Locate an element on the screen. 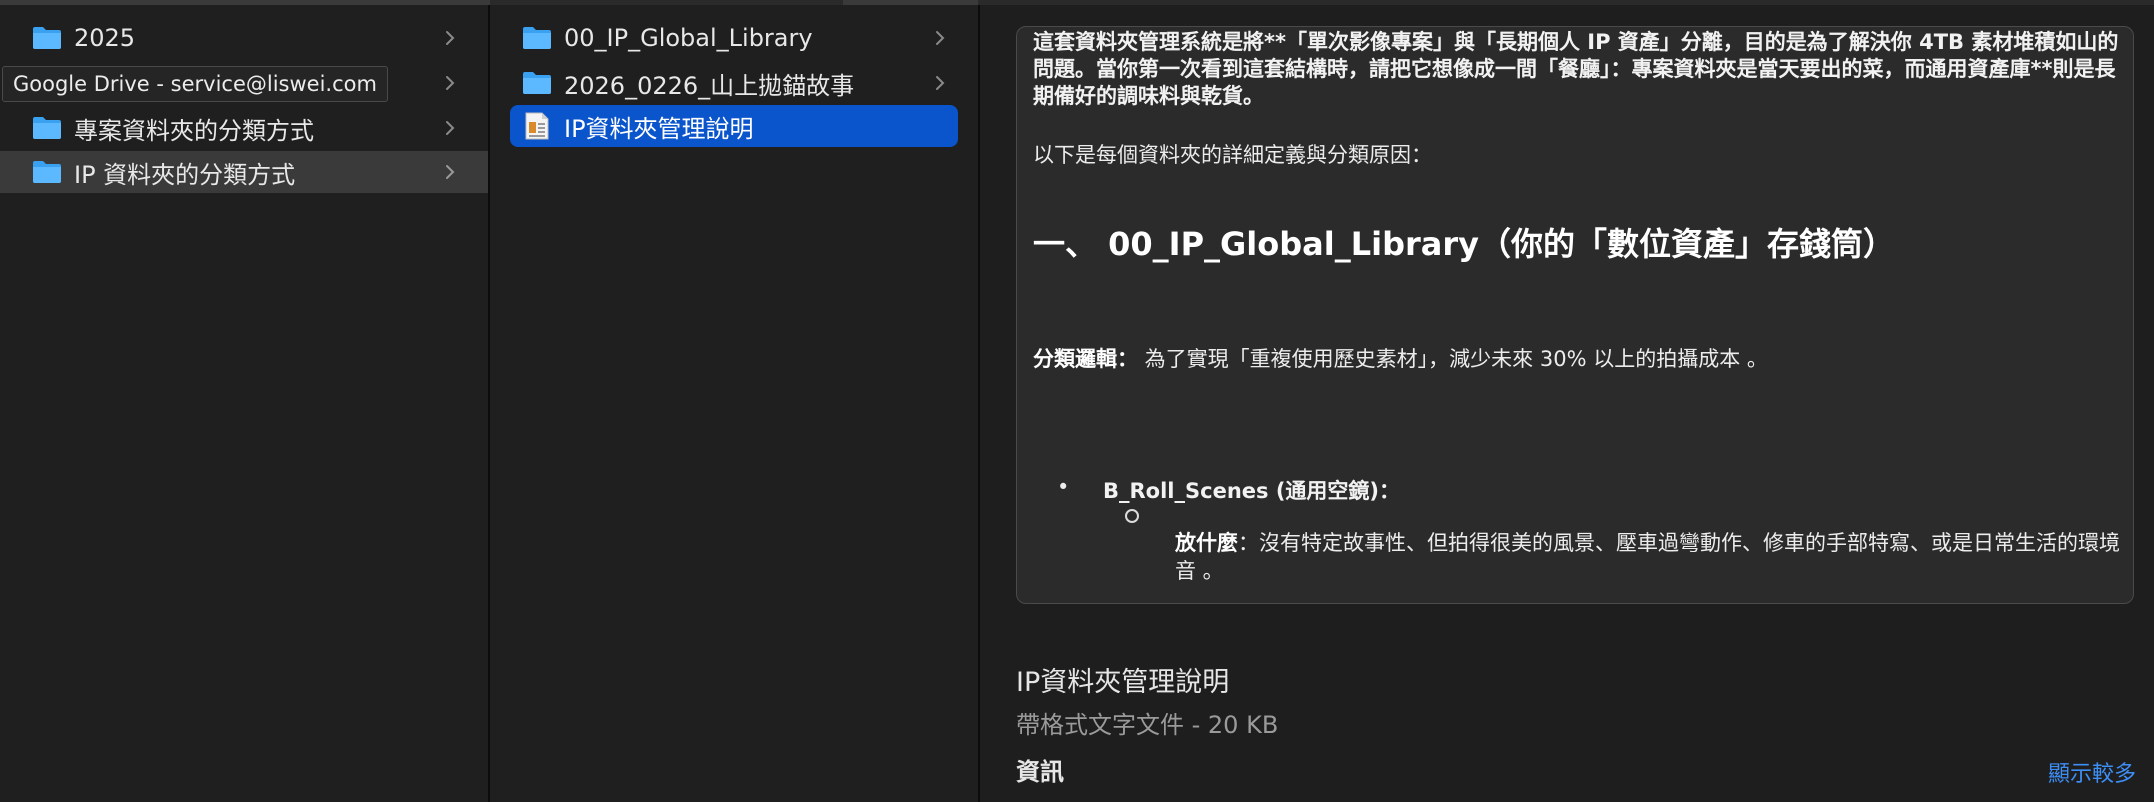 The width and height of the screenshot is (2154, 802). info-section-heading: 資訊 is located at coordinates (1040, 772).